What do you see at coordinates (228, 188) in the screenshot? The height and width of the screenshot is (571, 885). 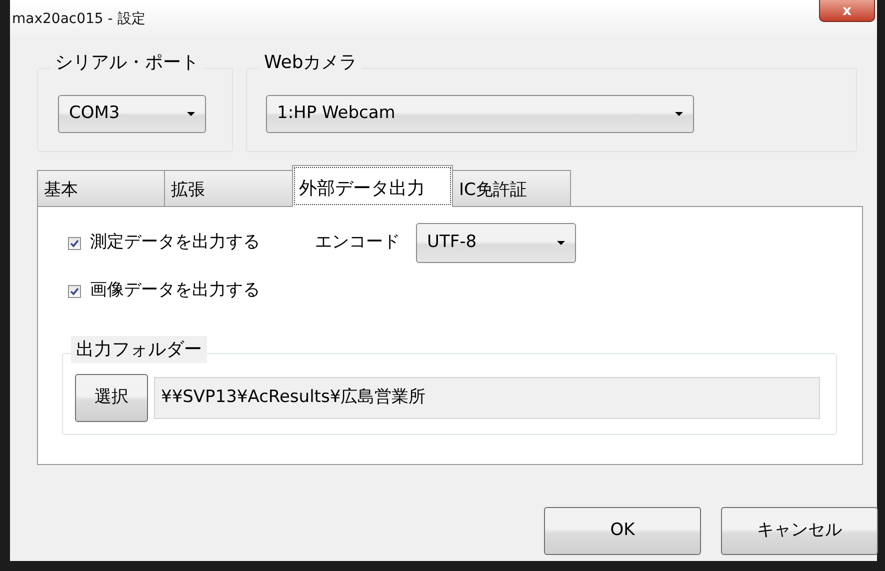 I see `tab: 拡張` at bounding box center [228, 188].